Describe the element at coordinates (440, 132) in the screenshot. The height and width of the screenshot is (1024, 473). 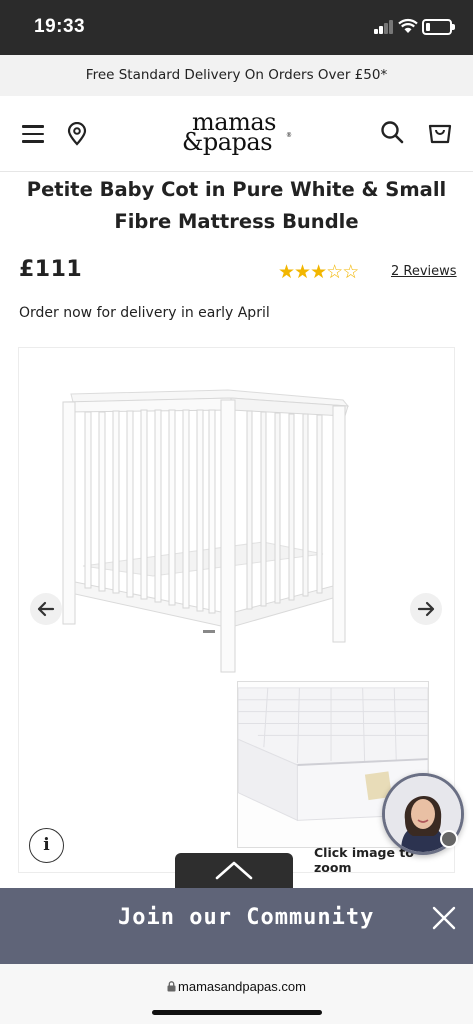
I see `shopping-bag-icon` at that location.